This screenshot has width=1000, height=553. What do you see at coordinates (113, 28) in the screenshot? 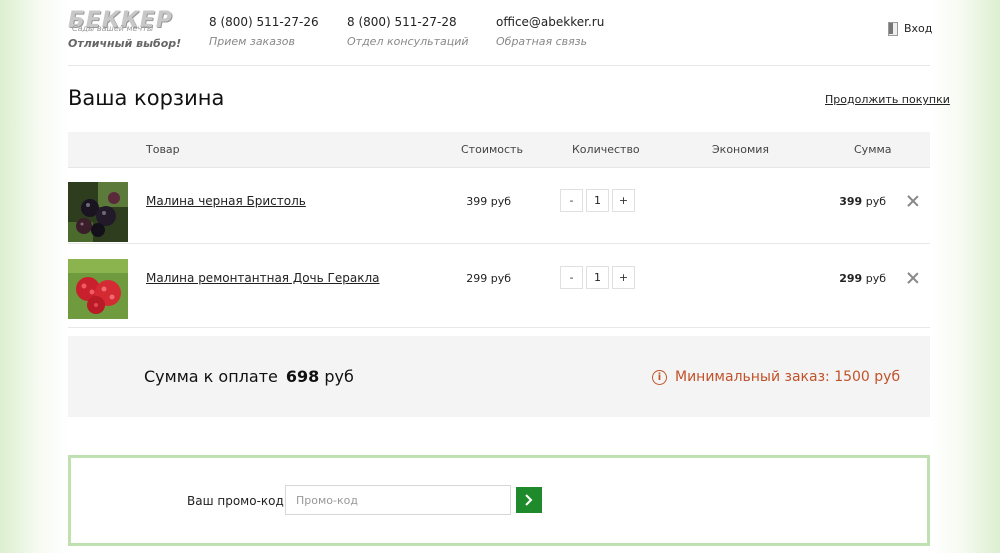
I see `logo-subtitle: Сады вашей мечты` at bounding box center [113, 28].